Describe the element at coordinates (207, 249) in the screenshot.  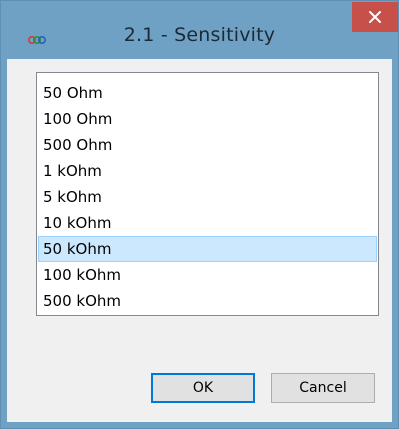
I see `list-item-50-kohm: 50 kOhm` at that location.